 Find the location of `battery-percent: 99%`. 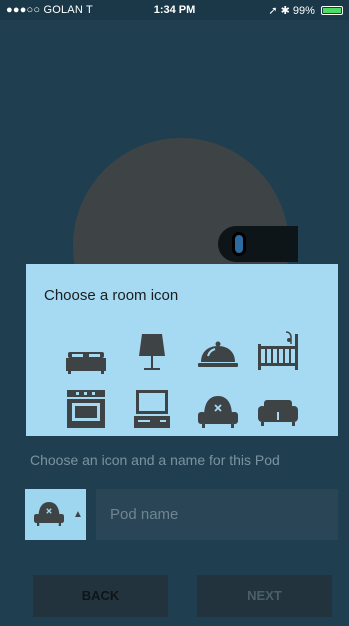

battery-percent: 99% is located at coordinates (303, 11).